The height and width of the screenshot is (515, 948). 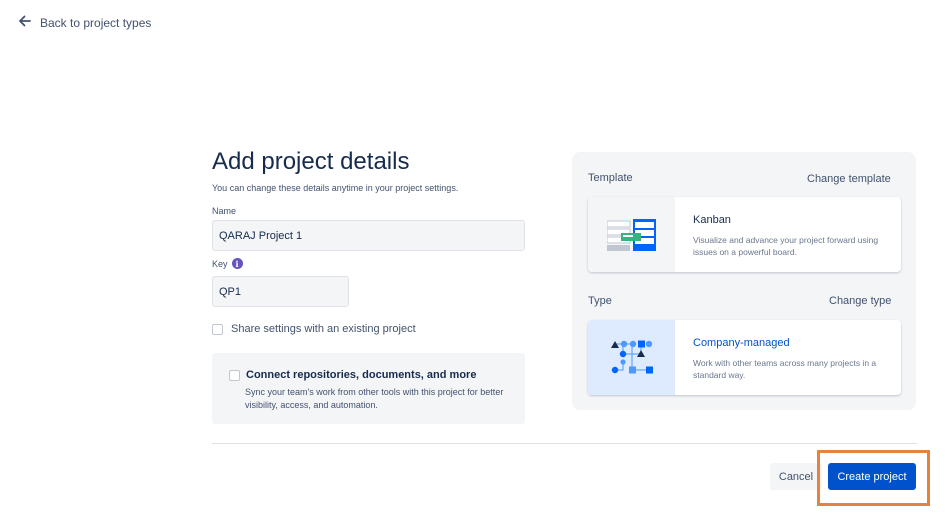 I want to click on name-input, so click(x=368, y=235).